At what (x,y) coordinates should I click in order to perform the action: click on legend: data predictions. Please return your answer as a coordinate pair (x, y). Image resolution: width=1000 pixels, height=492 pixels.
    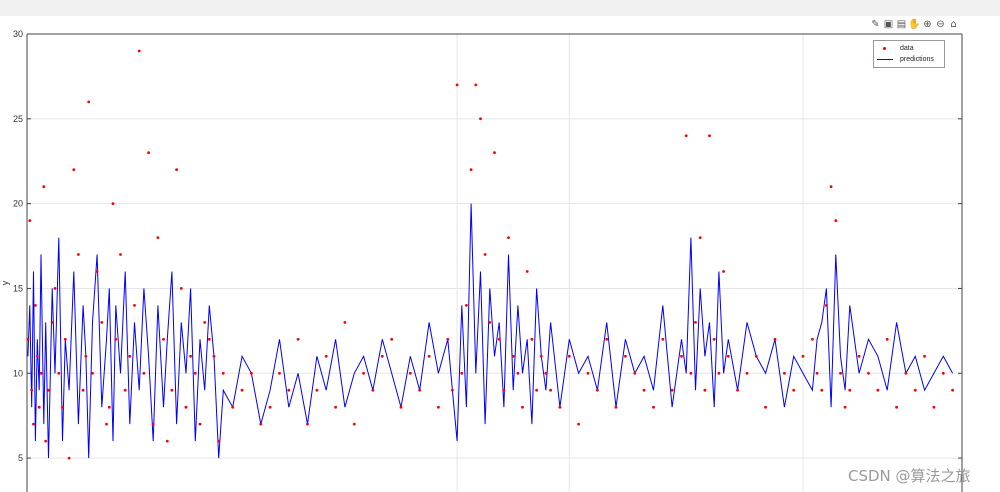
    Looking at the image, I should click on (909, 54).